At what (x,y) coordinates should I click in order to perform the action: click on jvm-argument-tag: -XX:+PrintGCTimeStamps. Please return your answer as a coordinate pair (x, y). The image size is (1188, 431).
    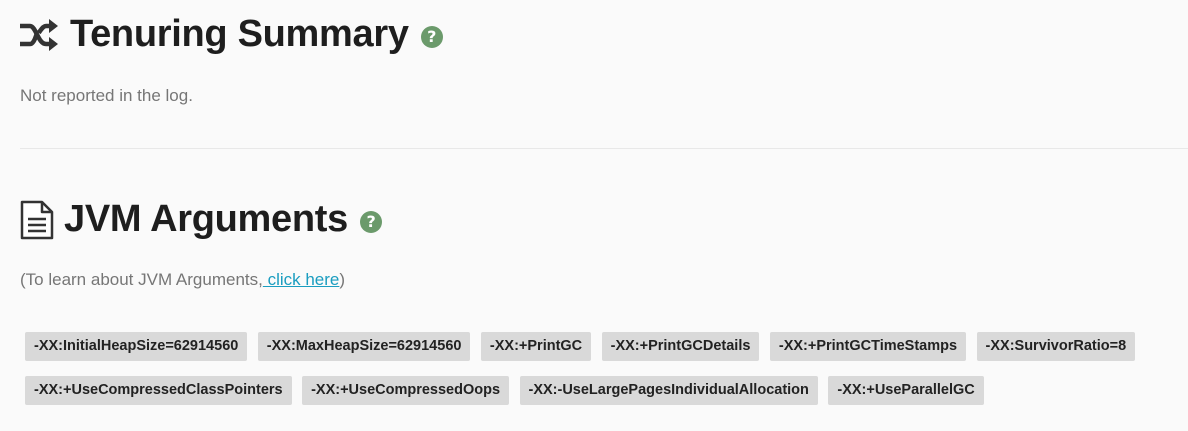
    Looking at the image, I should click on (868, 346).